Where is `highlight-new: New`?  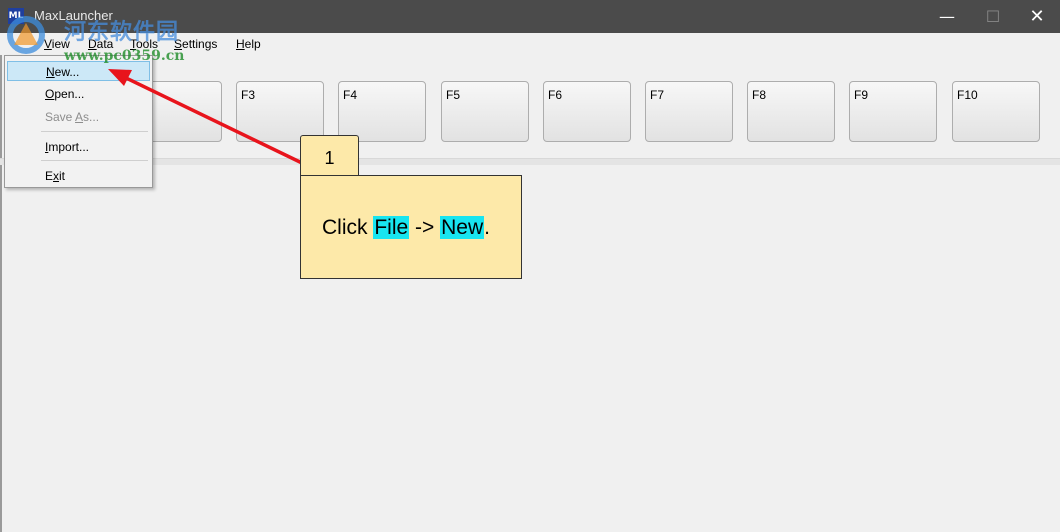 highlight-new: New is located at coordinates (462, 227).